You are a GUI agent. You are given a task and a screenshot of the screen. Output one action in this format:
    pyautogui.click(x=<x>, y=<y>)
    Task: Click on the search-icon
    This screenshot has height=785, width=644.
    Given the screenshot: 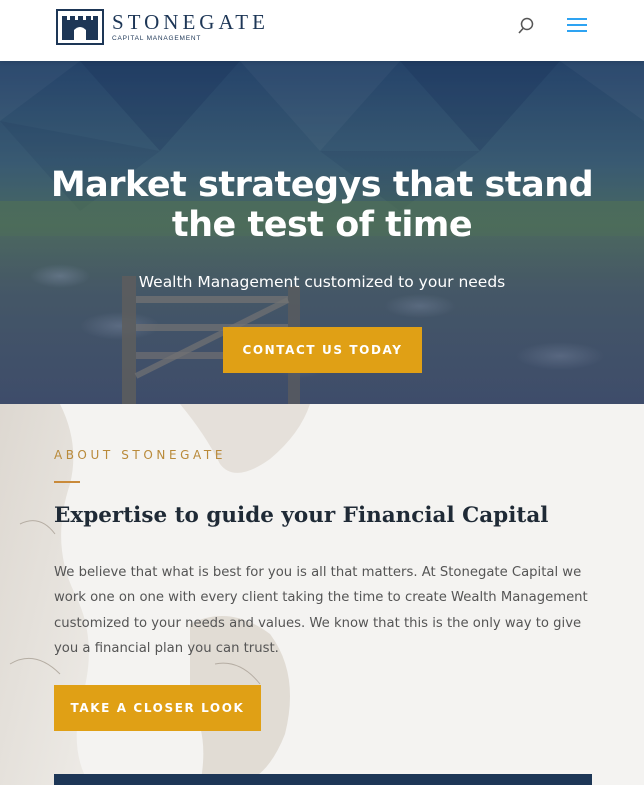 What is the action you would take?
    pyautogui.click(x=526, y=26)
    